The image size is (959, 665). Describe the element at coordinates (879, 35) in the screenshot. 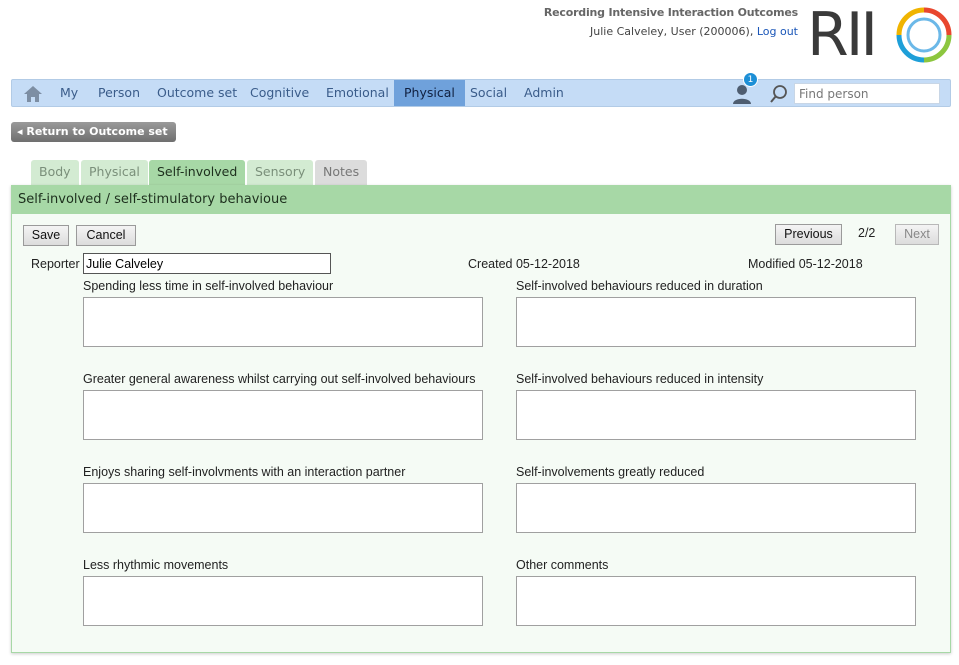

I see `riio-logo: RII` at that location.